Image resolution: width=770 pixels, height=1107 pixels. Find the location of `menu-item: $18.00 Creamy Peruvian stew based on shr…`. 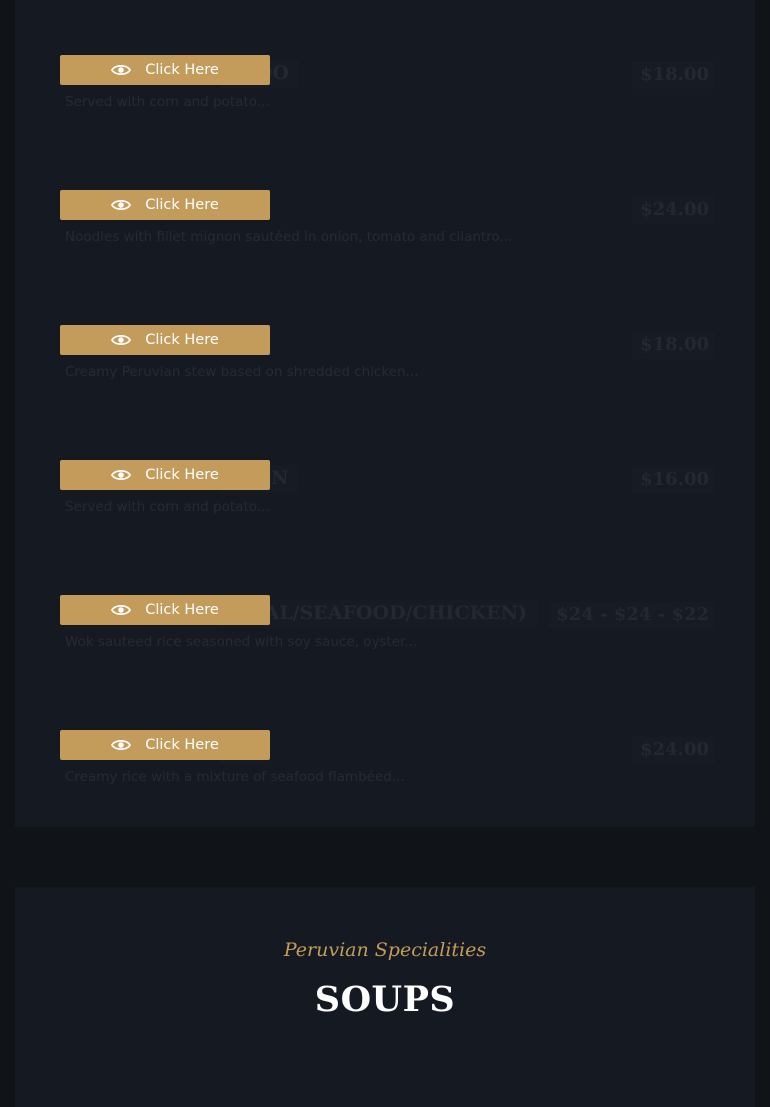

menu-item: $18.00 Creamy Peruvian stew based on shr… is located at coordinates (387, 367).